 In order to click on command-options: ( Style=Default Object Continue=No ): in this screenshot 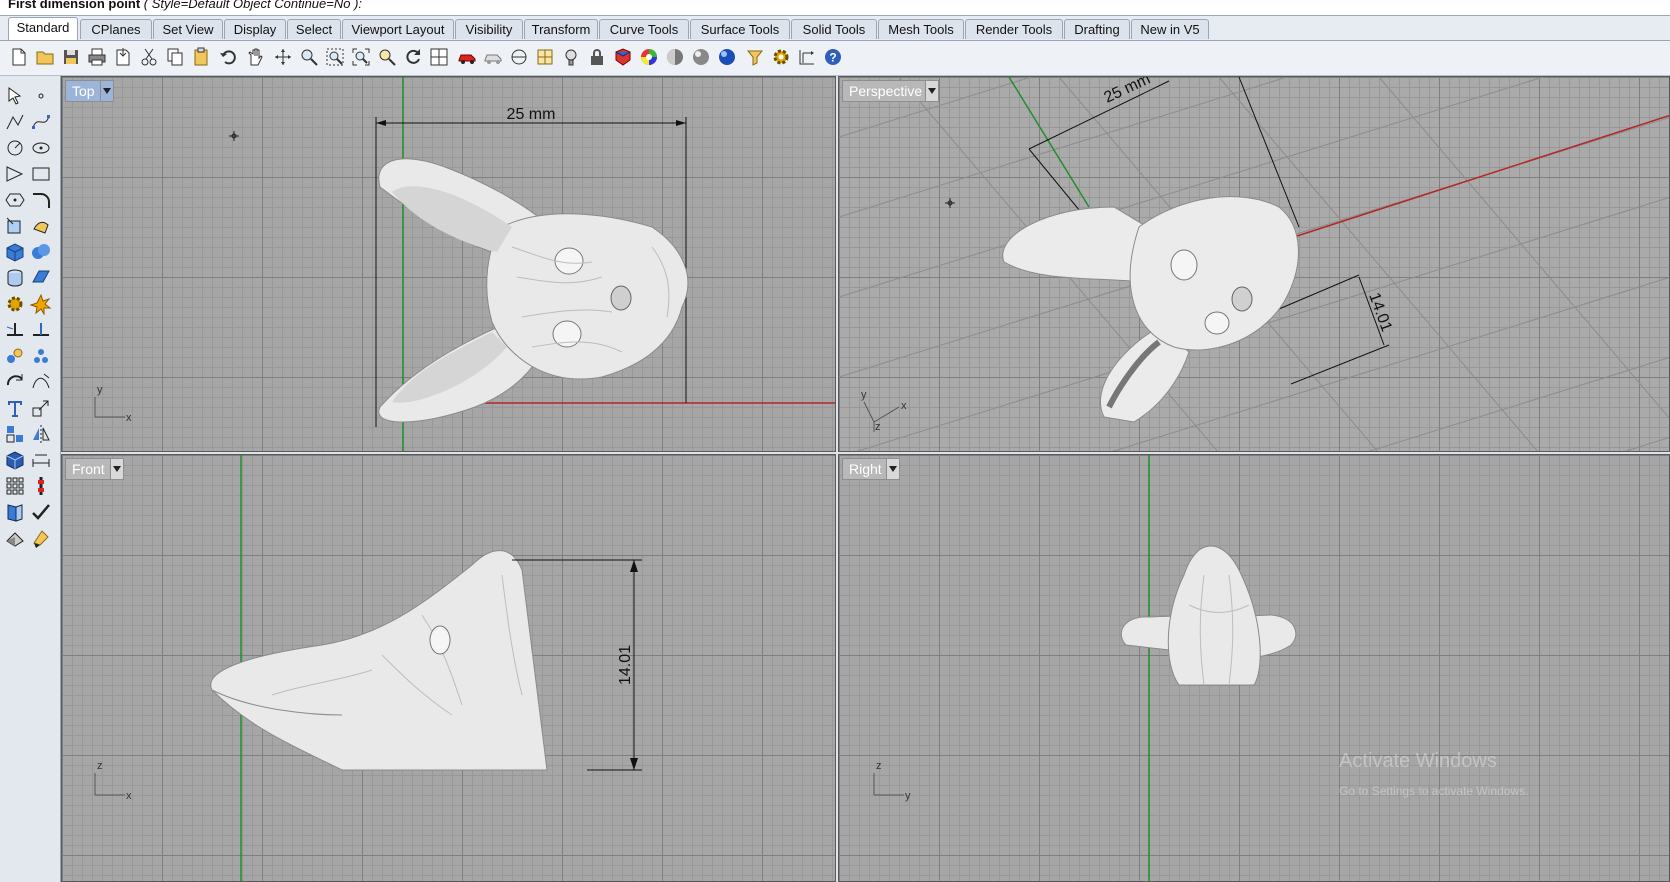, I will do `click(253, 5)`.